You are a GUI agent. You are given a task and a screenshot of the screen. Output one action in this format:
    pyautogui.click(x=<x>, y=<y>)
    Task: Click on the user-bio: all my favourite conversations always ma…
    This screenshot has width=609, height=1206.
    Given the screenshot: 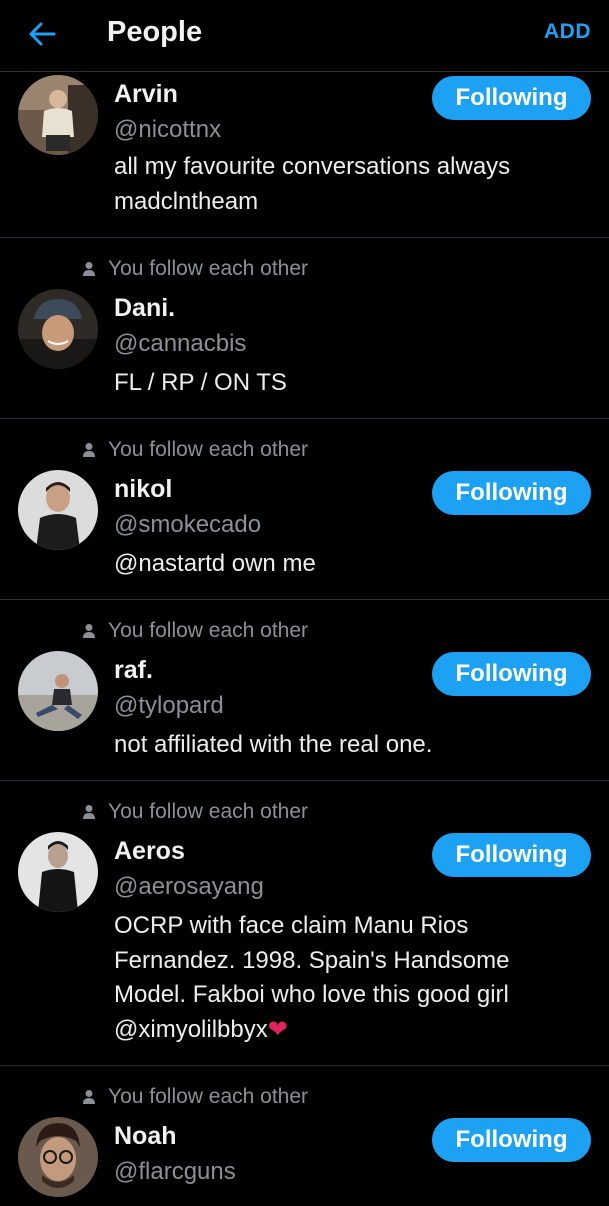 What is the action you would take?
    pyautogui.click(x=312, y=184)
    